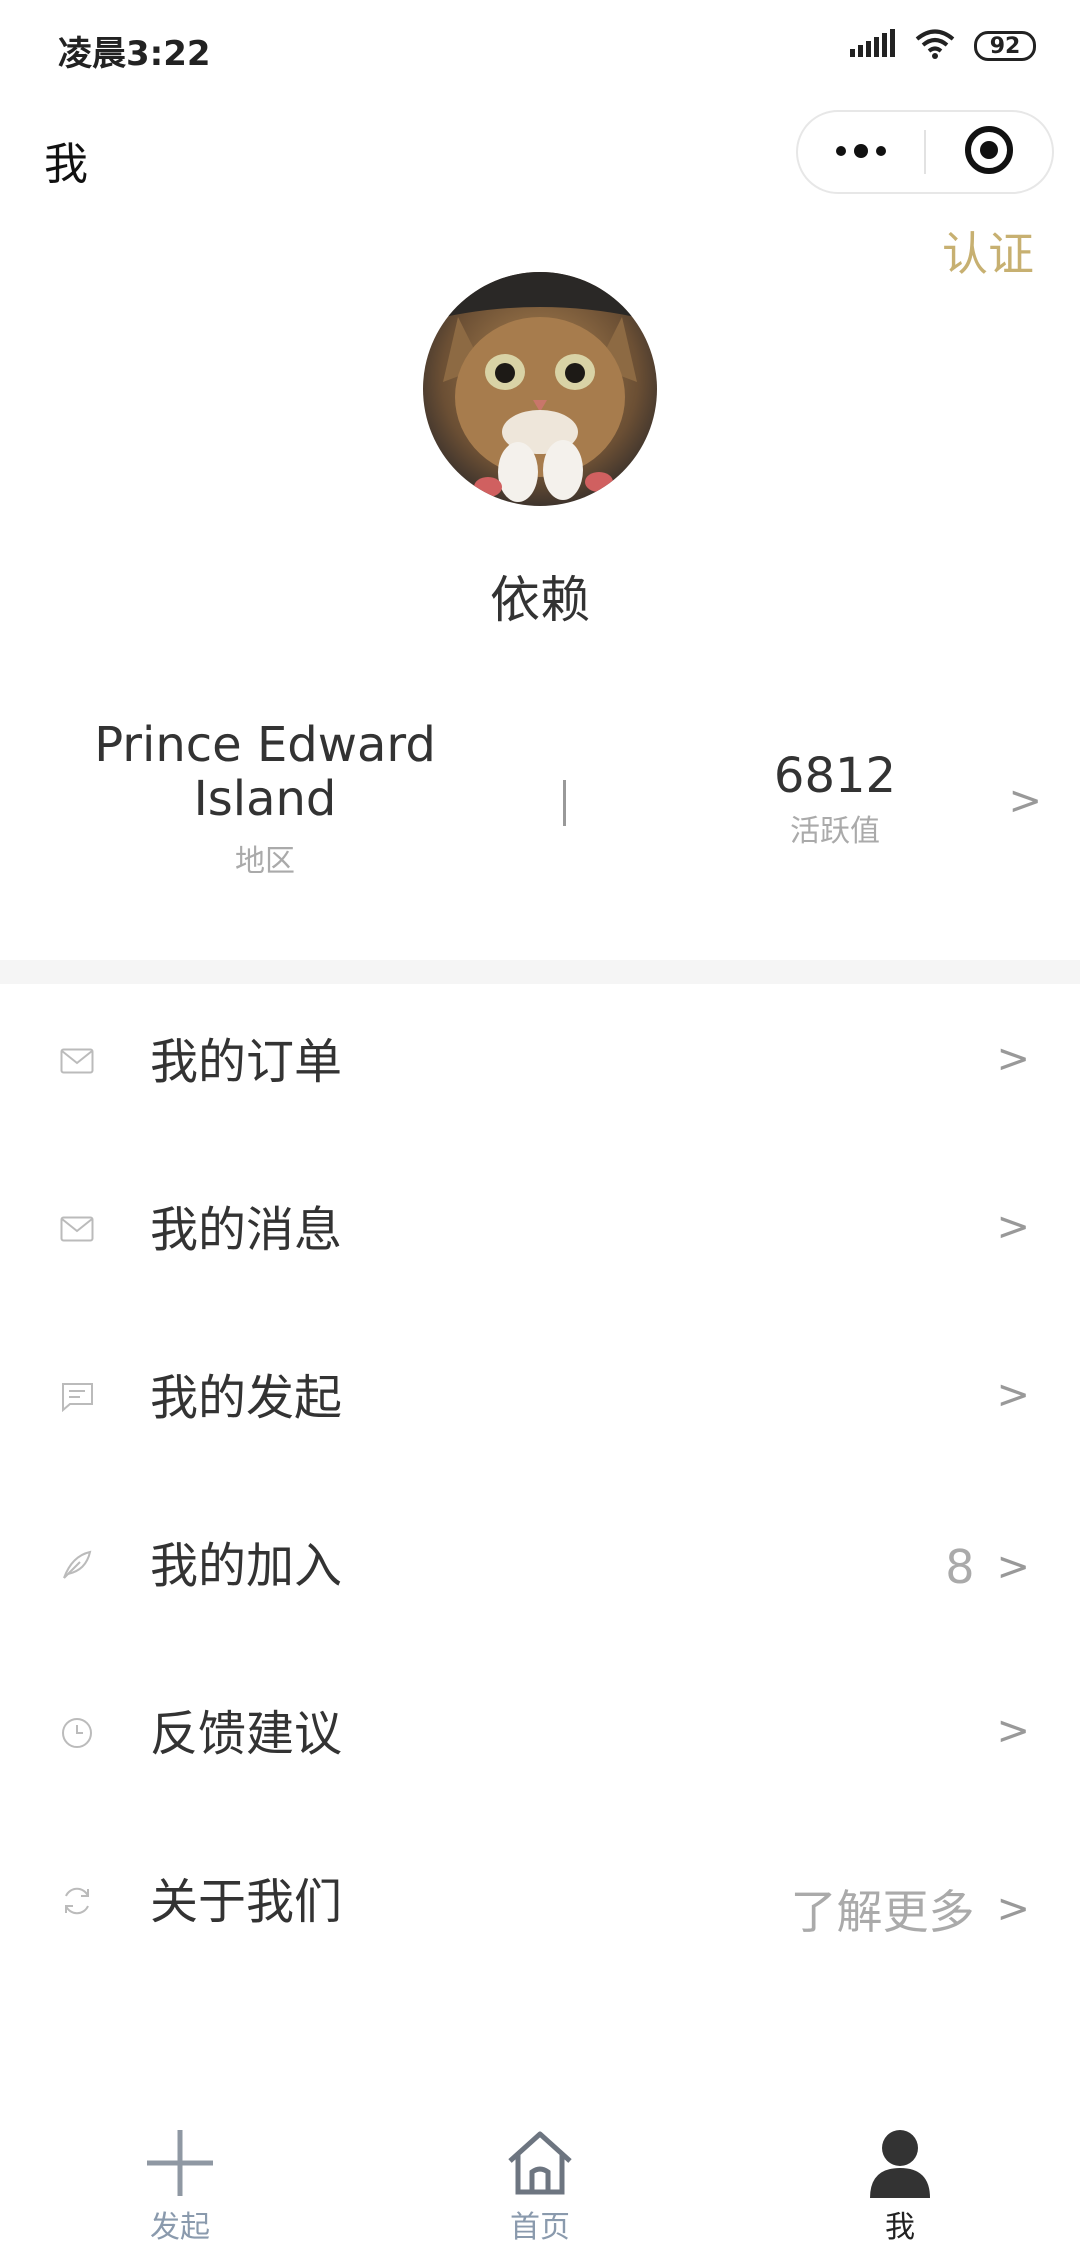 The height and width of the screenshot is (2248, 1080). I want to click on status-time: 凌晨3:22, so click(134, 54).